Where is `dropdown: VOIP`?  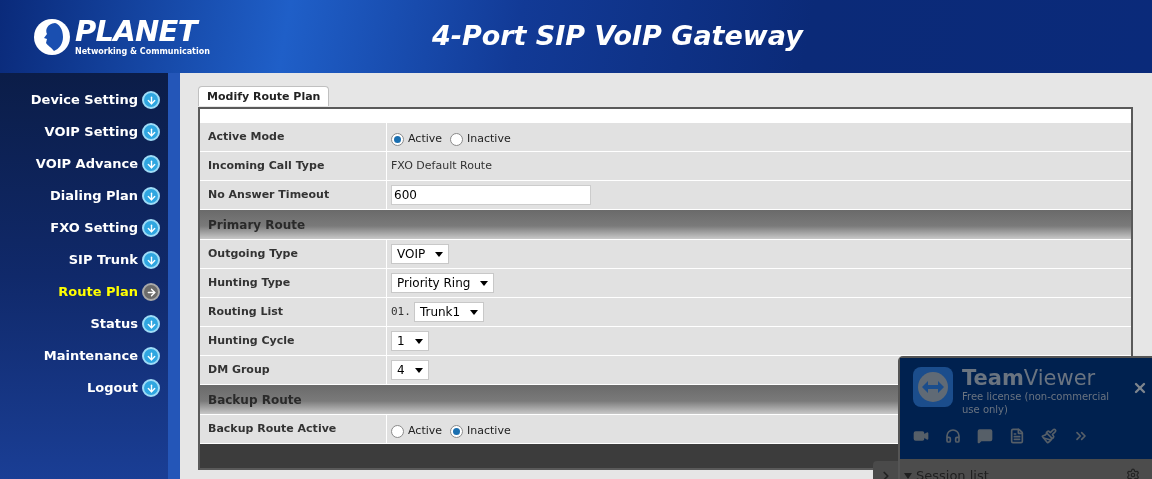
dropdown: VOIP is located at coordinates (420, 254).